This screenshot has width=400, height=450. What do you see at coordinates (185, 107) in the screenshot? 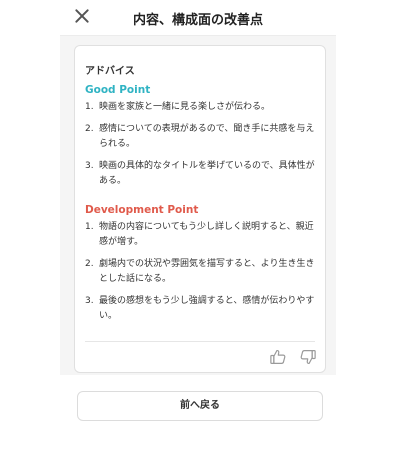
I see `item-text: 映画を家族と一緒に見る楽しさが伝わる。` at bounding box center [185, 107].